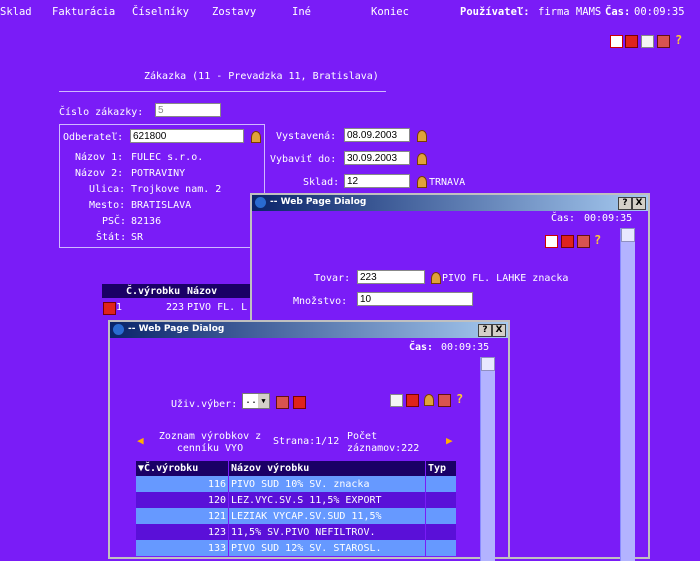 The image size is (700, 561). Describe the element at coordinates (639, 203) in the screenshot. I see `dialog1-close-button: X` at that location.